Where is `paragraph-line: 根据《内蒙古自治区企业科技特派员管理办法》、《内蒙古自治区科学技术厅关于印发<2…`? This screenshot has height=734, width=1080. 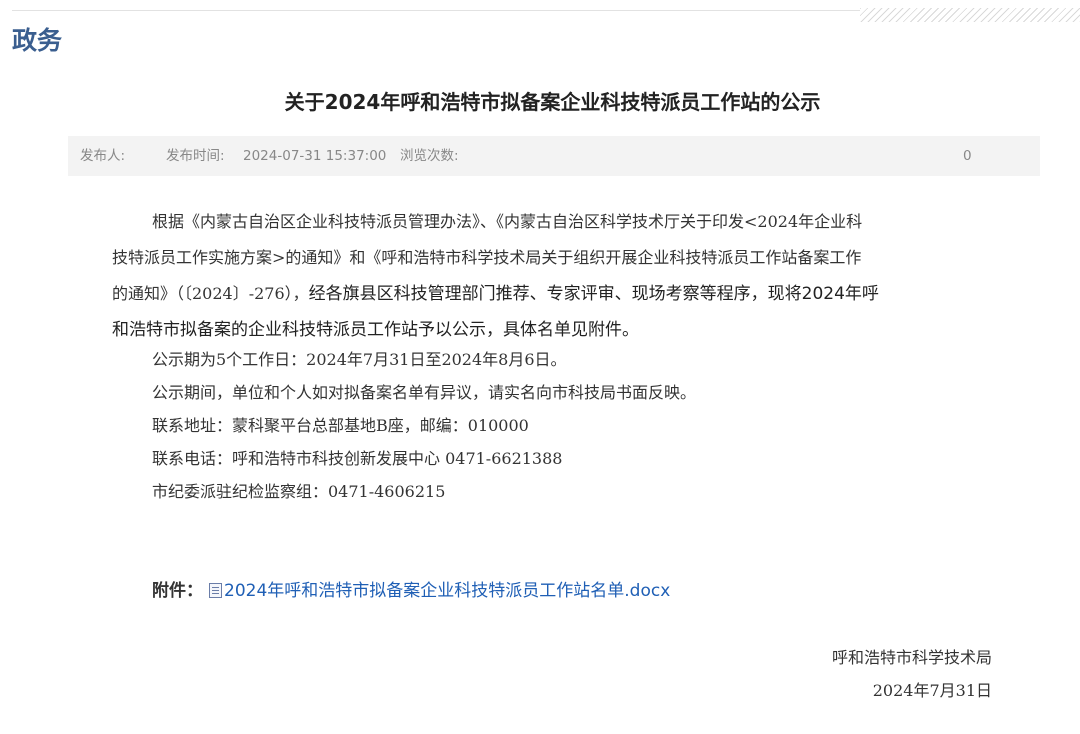
paragraph-line: 根据《内蒙古自治区企业科技特派员管理办法》、《内蒙古自治区科学技术厅关于印发<2… is located at coordinates (507, 221).